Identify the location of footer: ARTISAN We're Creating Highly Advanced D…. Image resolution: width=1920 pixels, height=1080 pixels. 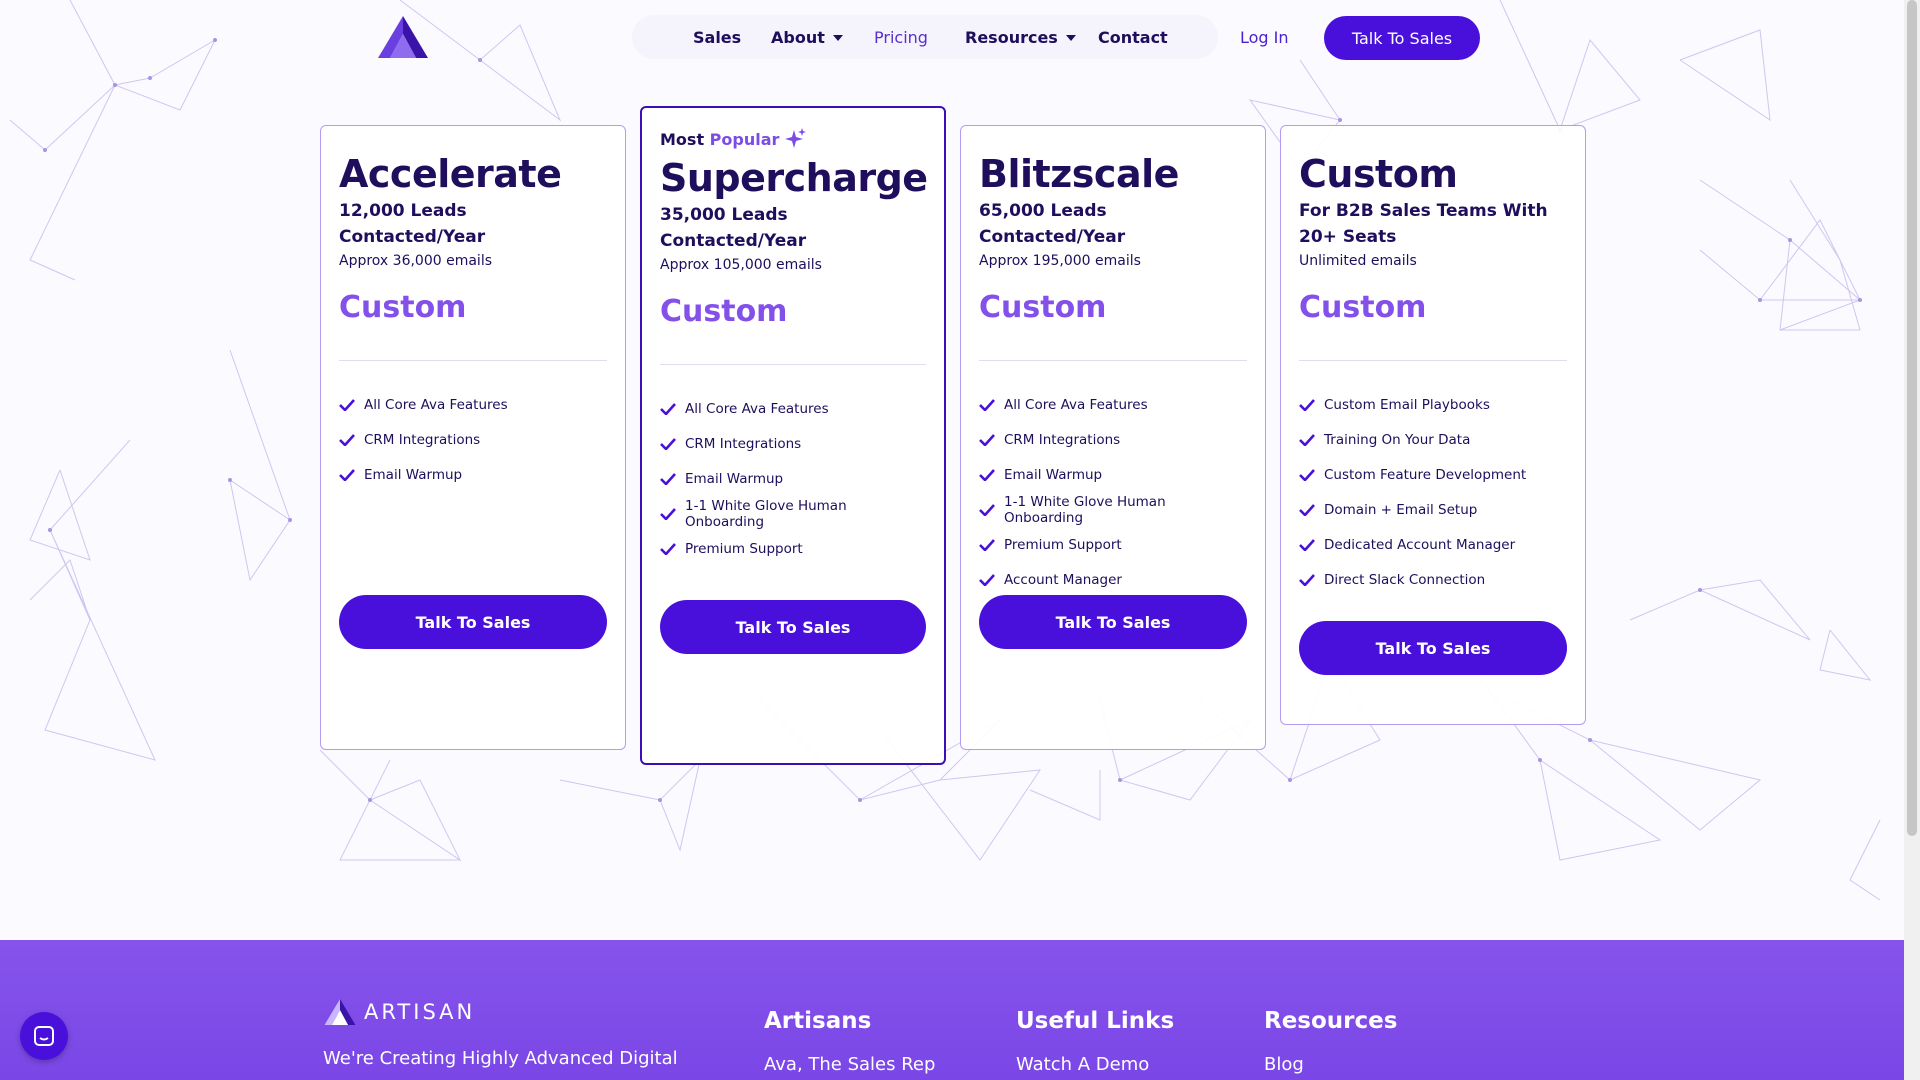
(952, 1010).